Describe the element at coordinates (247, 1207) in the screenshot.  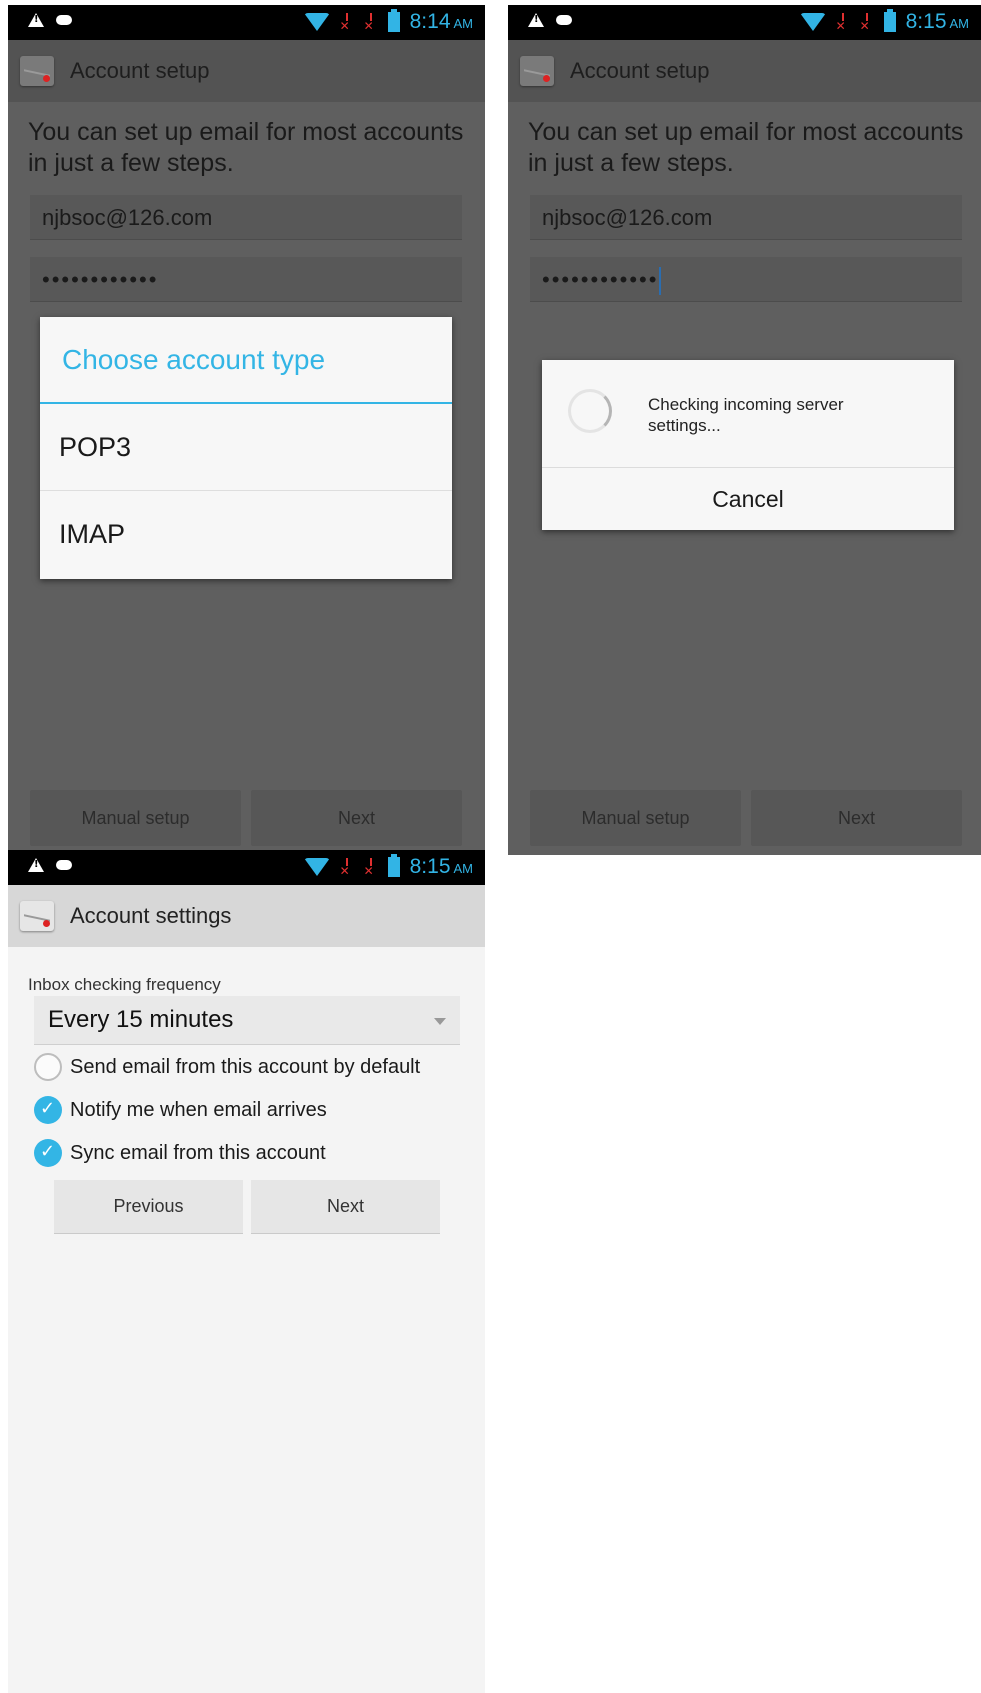
I see `button-bar: Previous Next` at that location.